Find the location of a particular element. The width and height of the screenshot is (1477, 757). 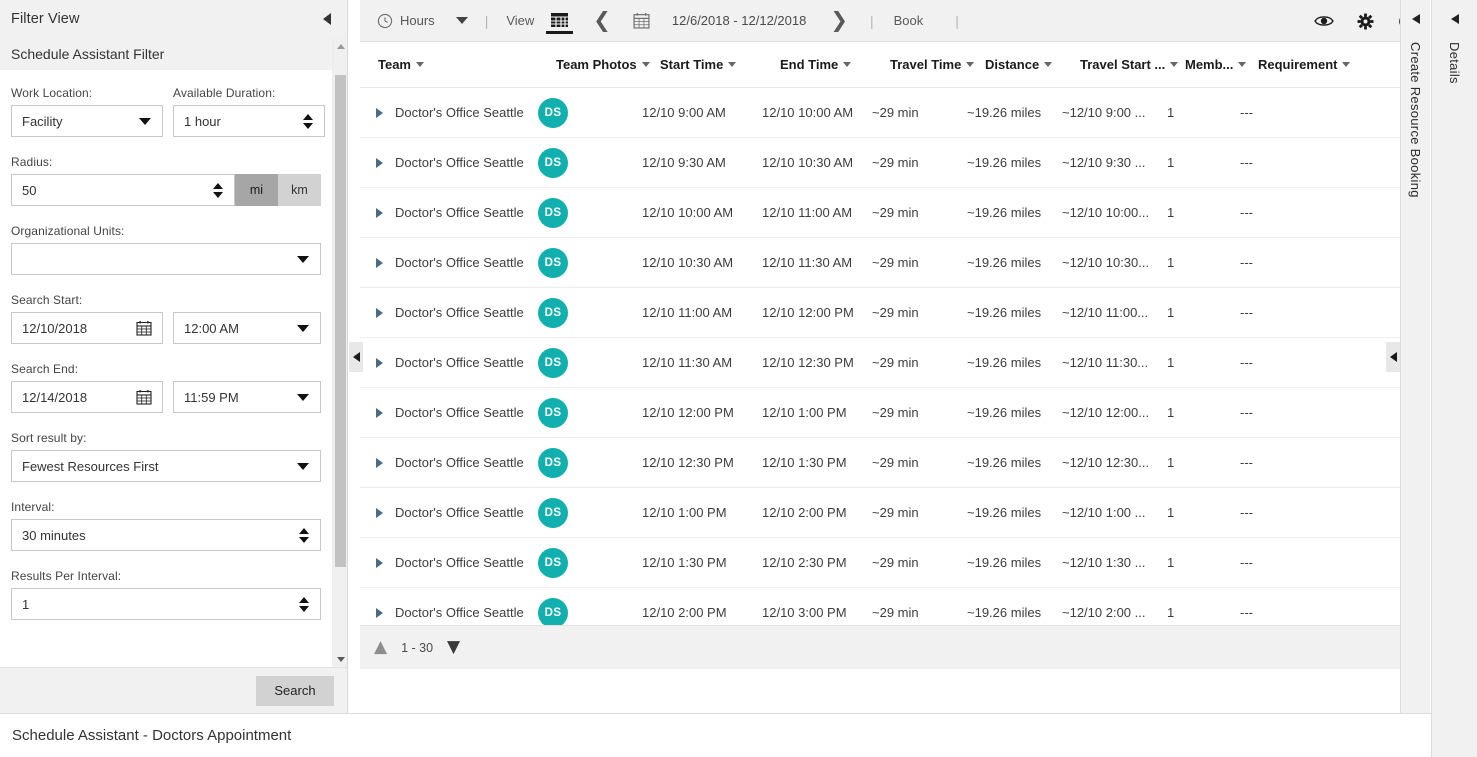

organizational-units-select is located at coordinates (166, 259).